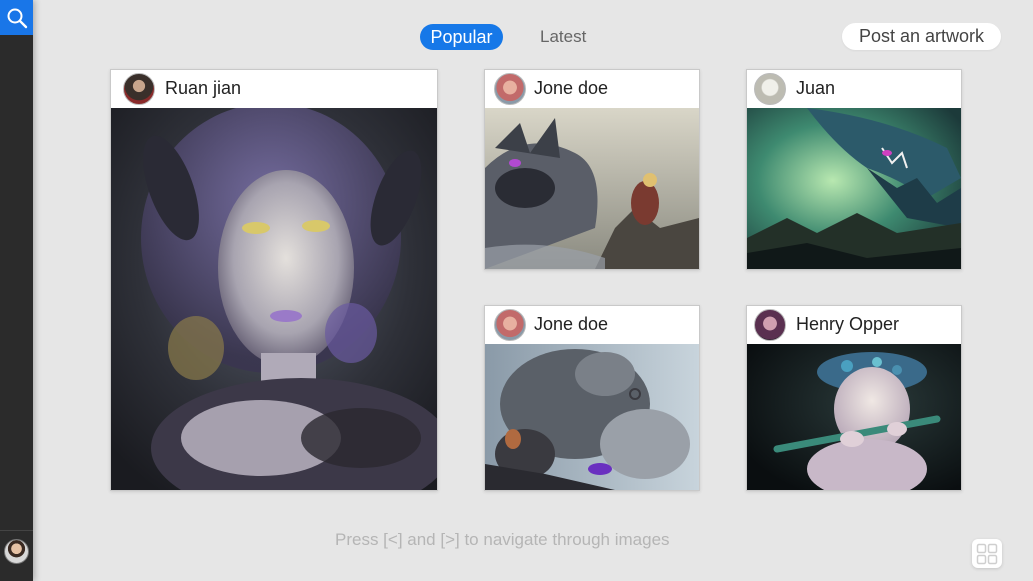 Image resolution: width=1033 pixels, height=581 pixels. Describe the element at coordinates (921, 36) in the screenshot. I see `post-artwork-button: Post an artwork` at that location.